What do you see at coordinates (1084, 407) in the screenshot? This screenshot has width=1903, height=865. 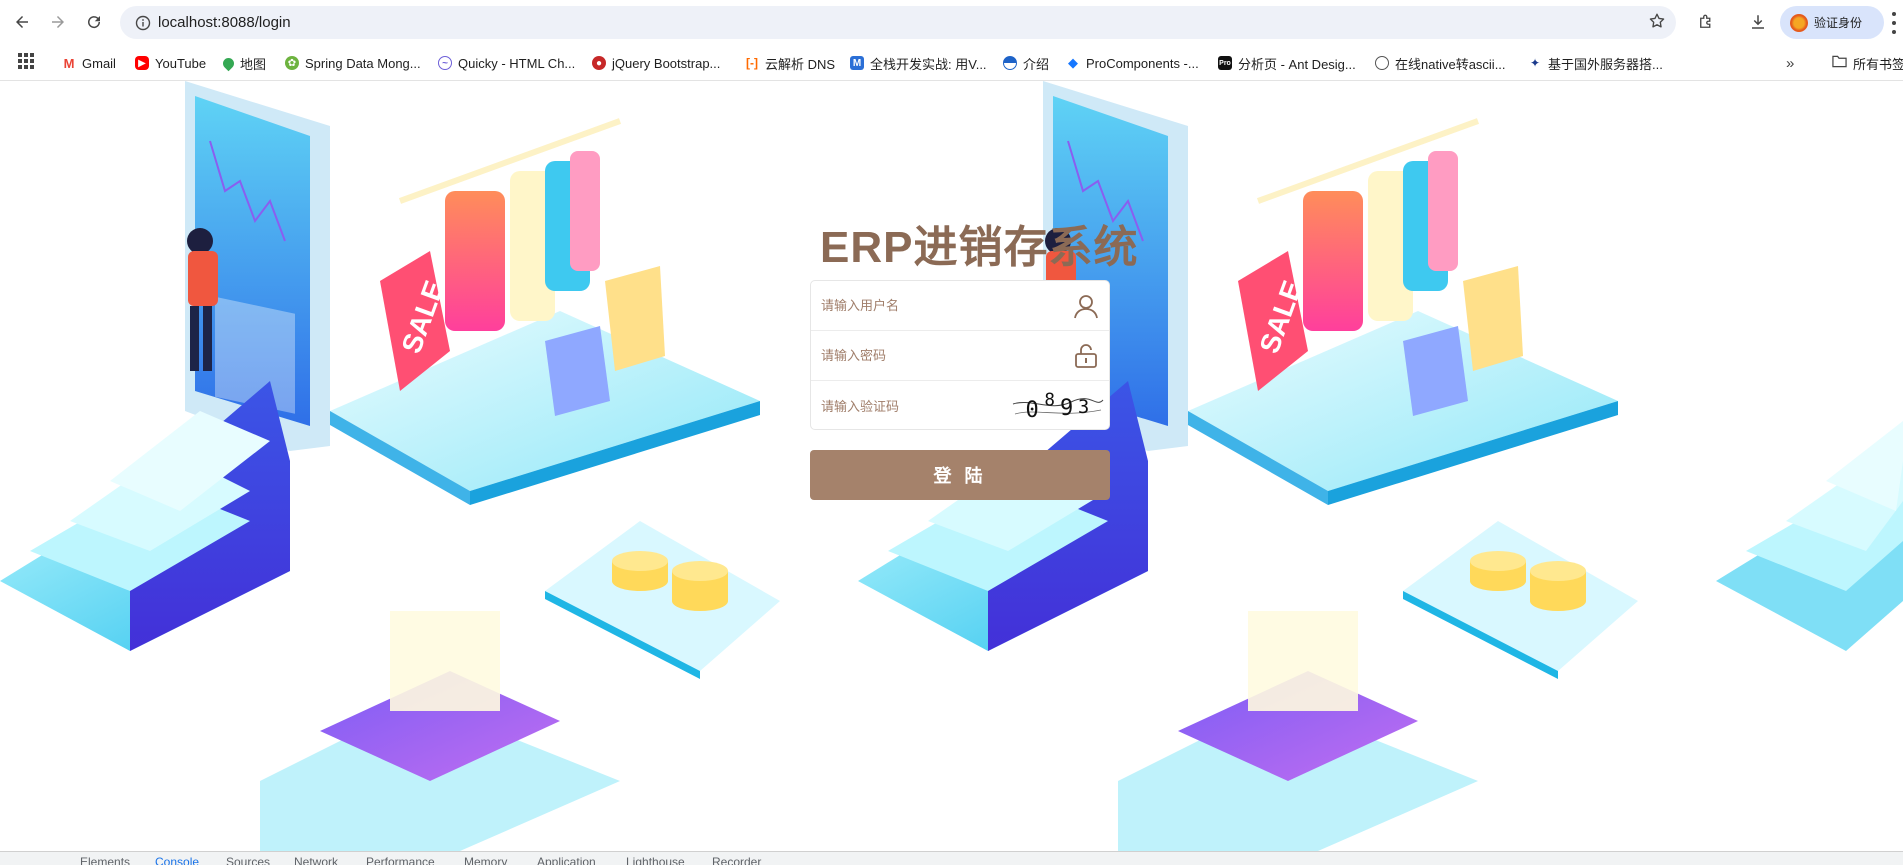 I see `captcha-char: 3` at bounding box center [1084, 407].